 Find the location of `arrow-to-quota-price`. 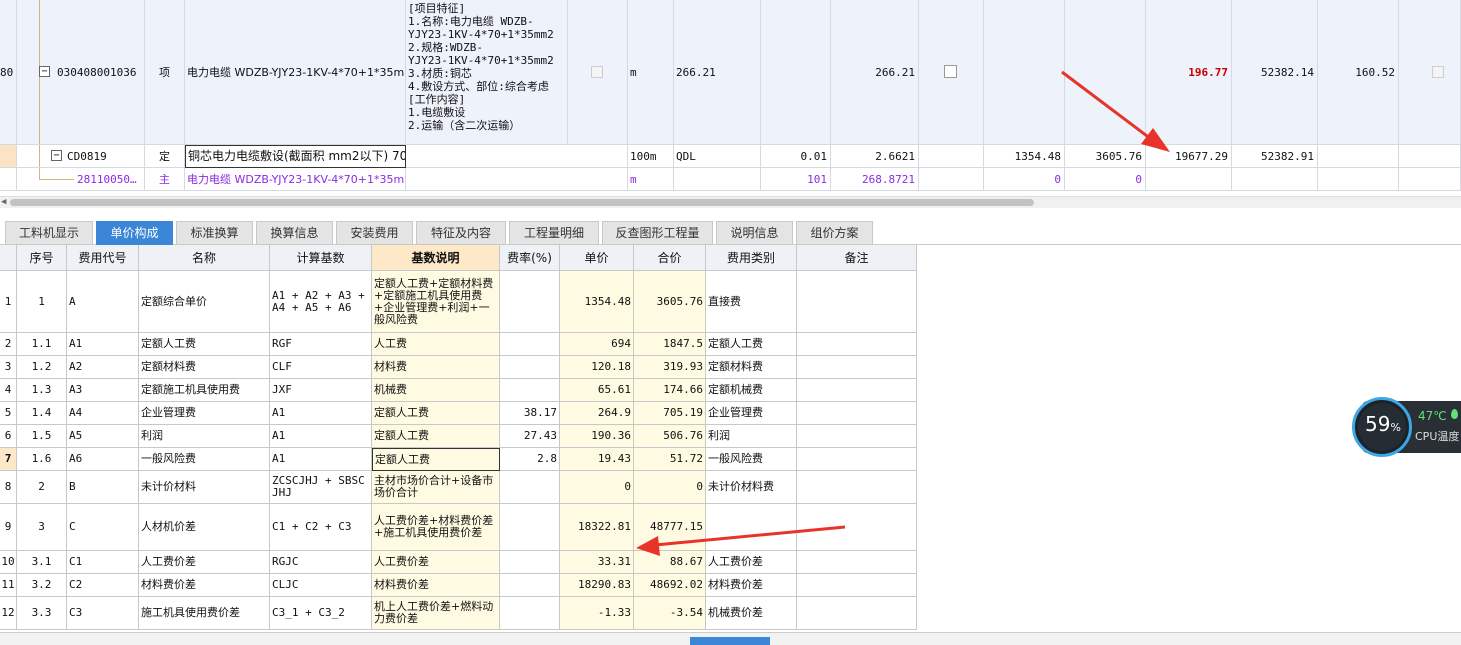

arrow-to-quota-price is located at coordinates (1115, 111).